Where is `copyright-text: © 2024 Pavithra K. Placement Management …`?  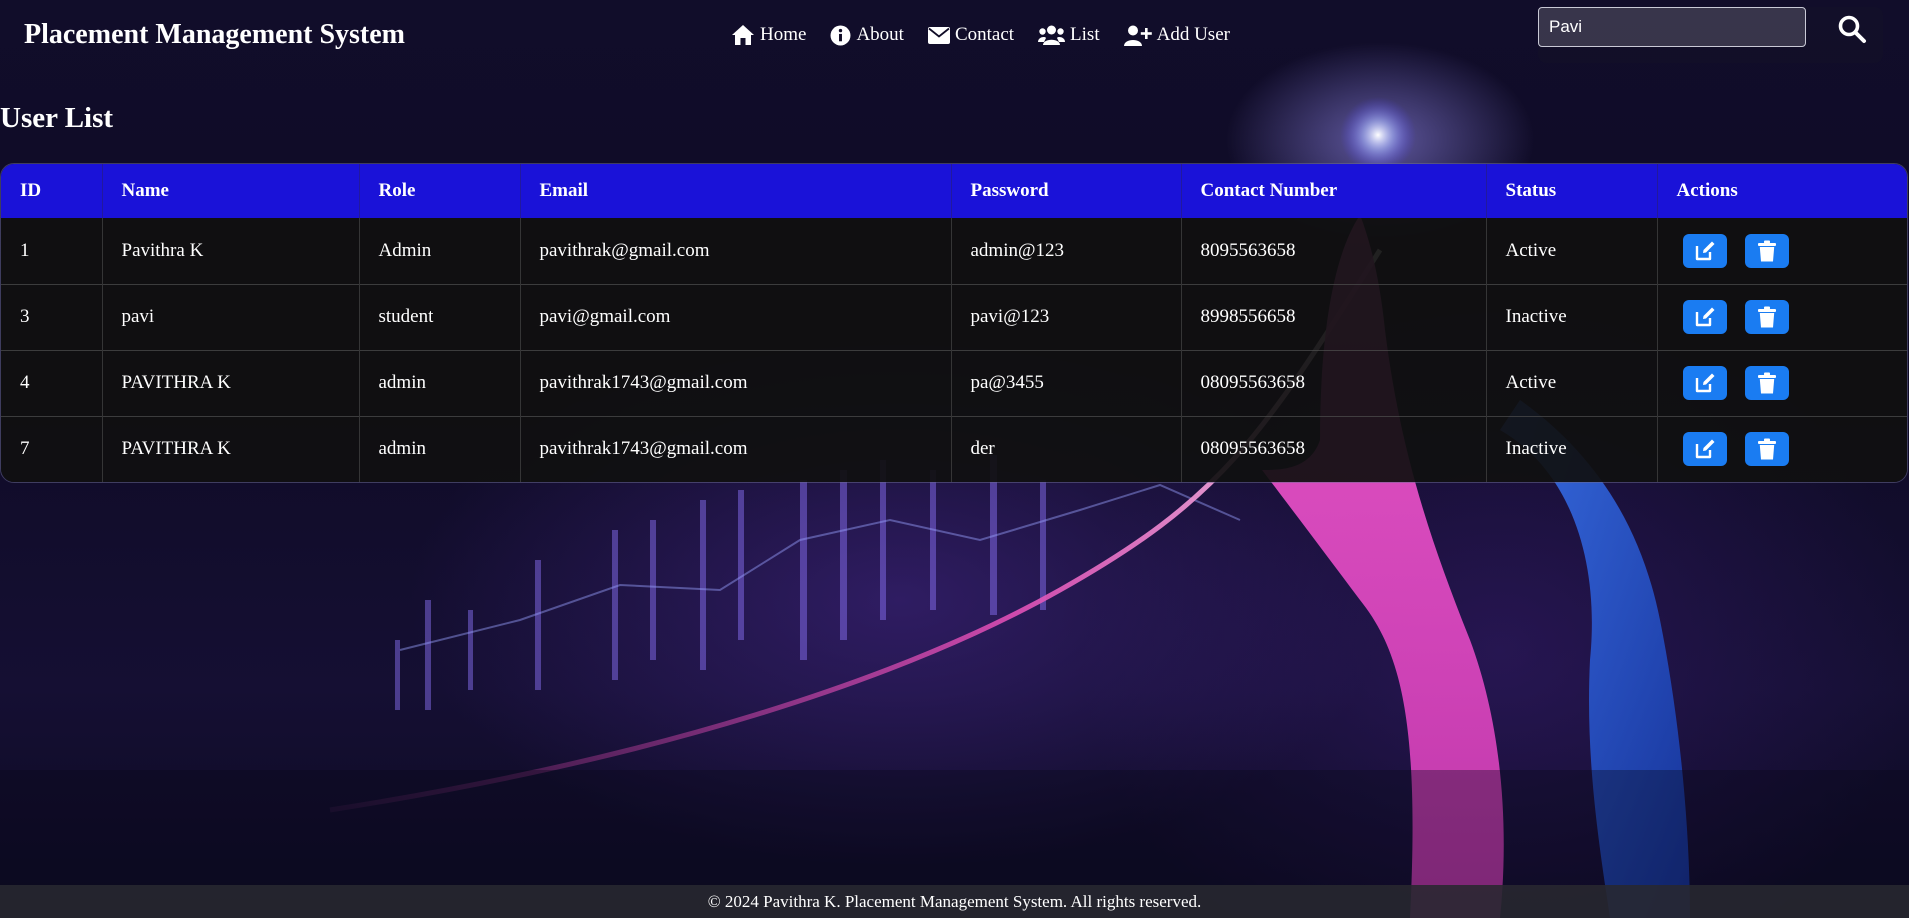
copyright-text: © 2024 Pavithra K. Placement Management … is located at coordinates (954, 901).